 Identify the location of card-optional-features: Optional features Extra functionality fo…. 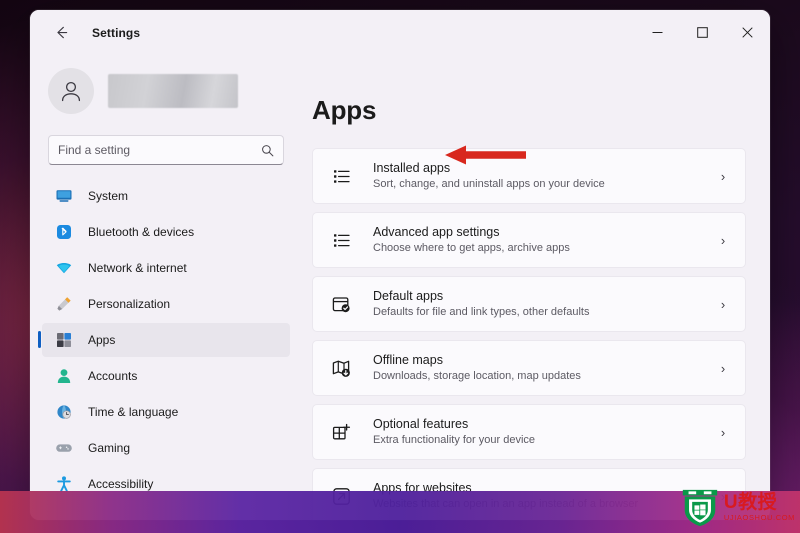
(529, 432).